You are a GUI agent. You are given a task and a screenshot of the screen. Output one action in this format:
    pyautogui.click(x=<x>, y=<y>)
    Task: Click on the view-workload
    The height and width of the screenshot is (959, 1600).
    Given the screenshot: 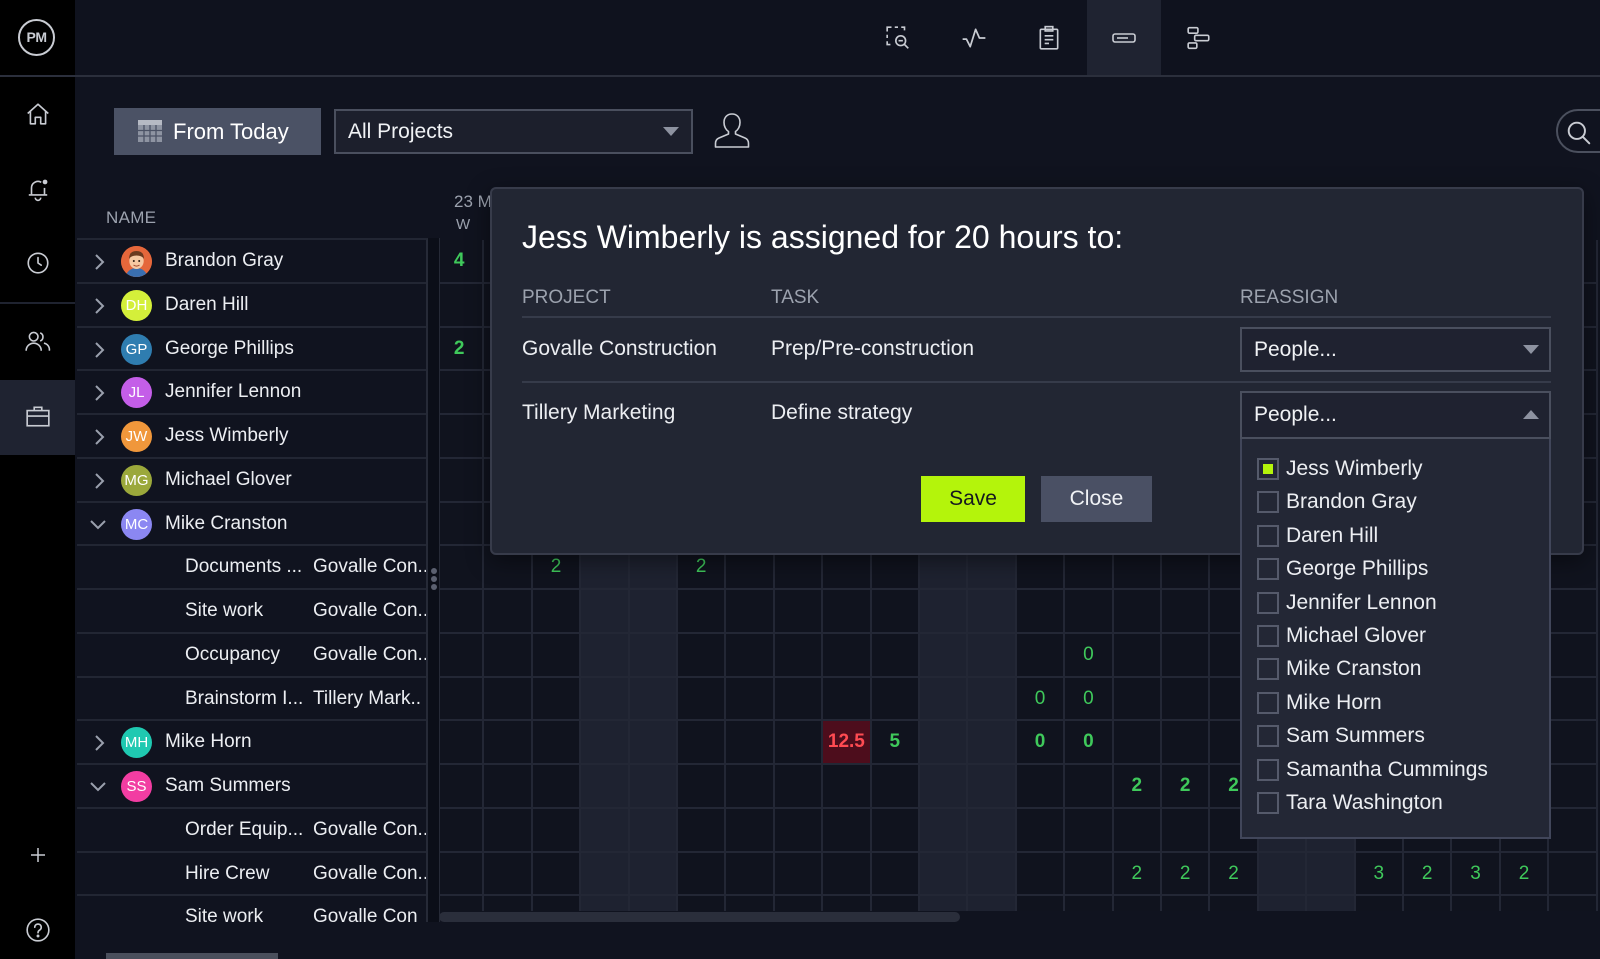 What is the action you would take?
    pyautogui.click(x=1124, y=37)
    